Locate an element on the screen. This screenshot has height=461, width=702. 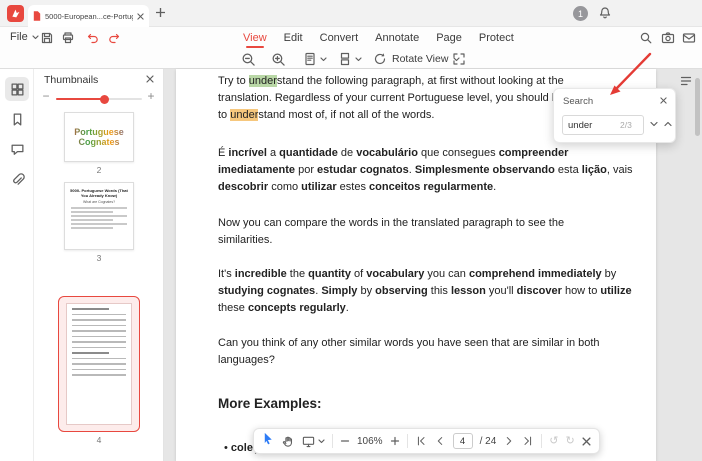
thumbnail-number: 4 is located at coordinates (99, 440).